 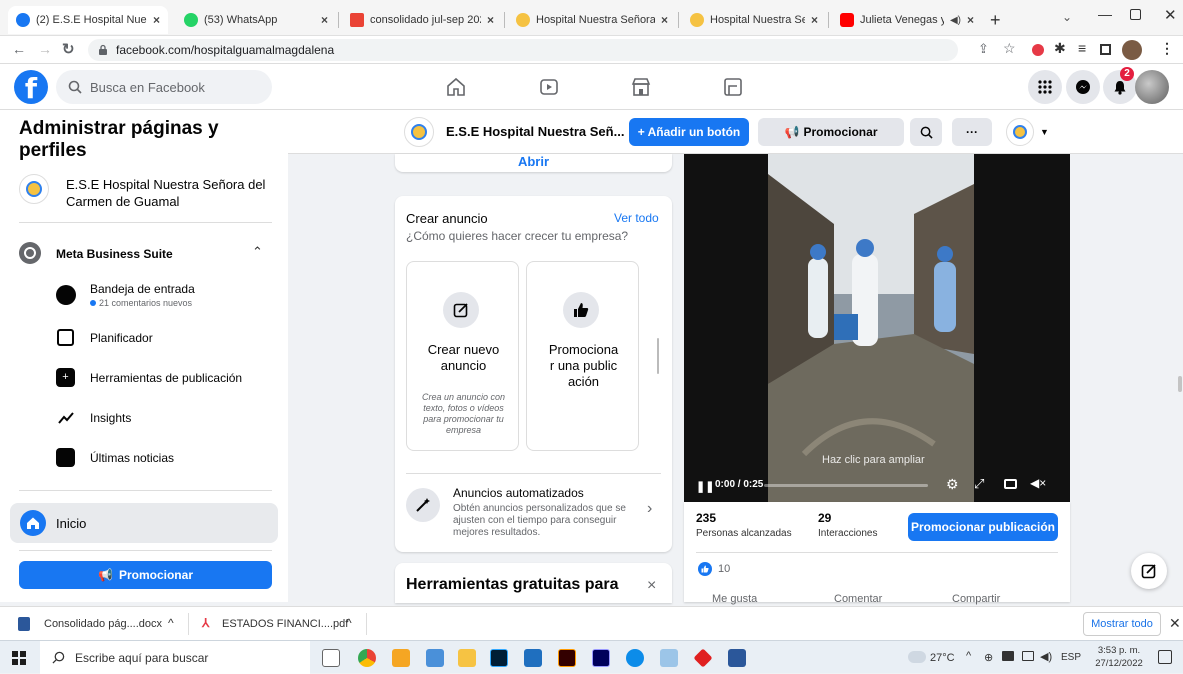 What do you see at coordinates (1180, 384) in the screenshot?
I see `page-scrollbar` at bounding box center [1180, 384].